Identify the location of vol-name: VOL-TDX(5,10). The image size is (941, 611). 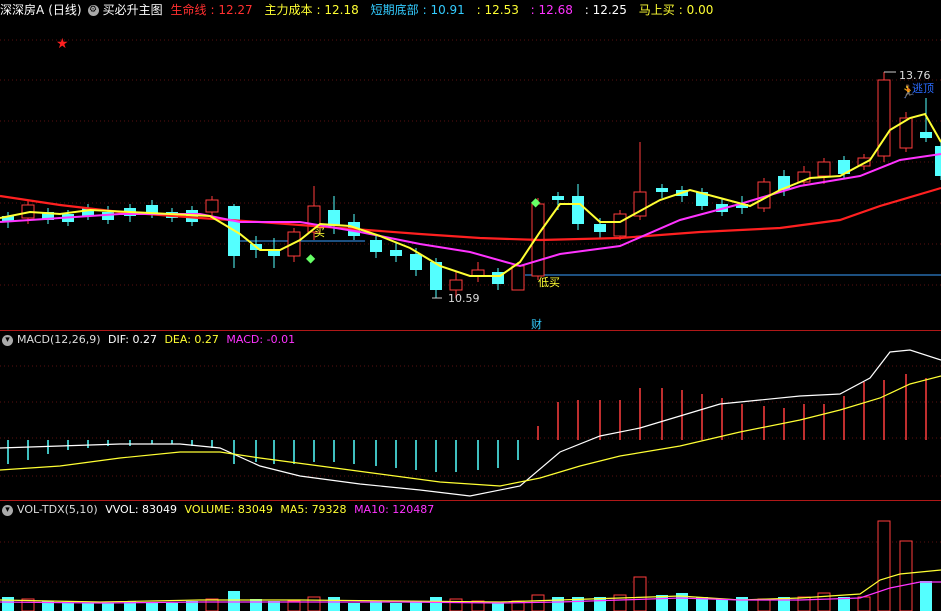
(57, 509).